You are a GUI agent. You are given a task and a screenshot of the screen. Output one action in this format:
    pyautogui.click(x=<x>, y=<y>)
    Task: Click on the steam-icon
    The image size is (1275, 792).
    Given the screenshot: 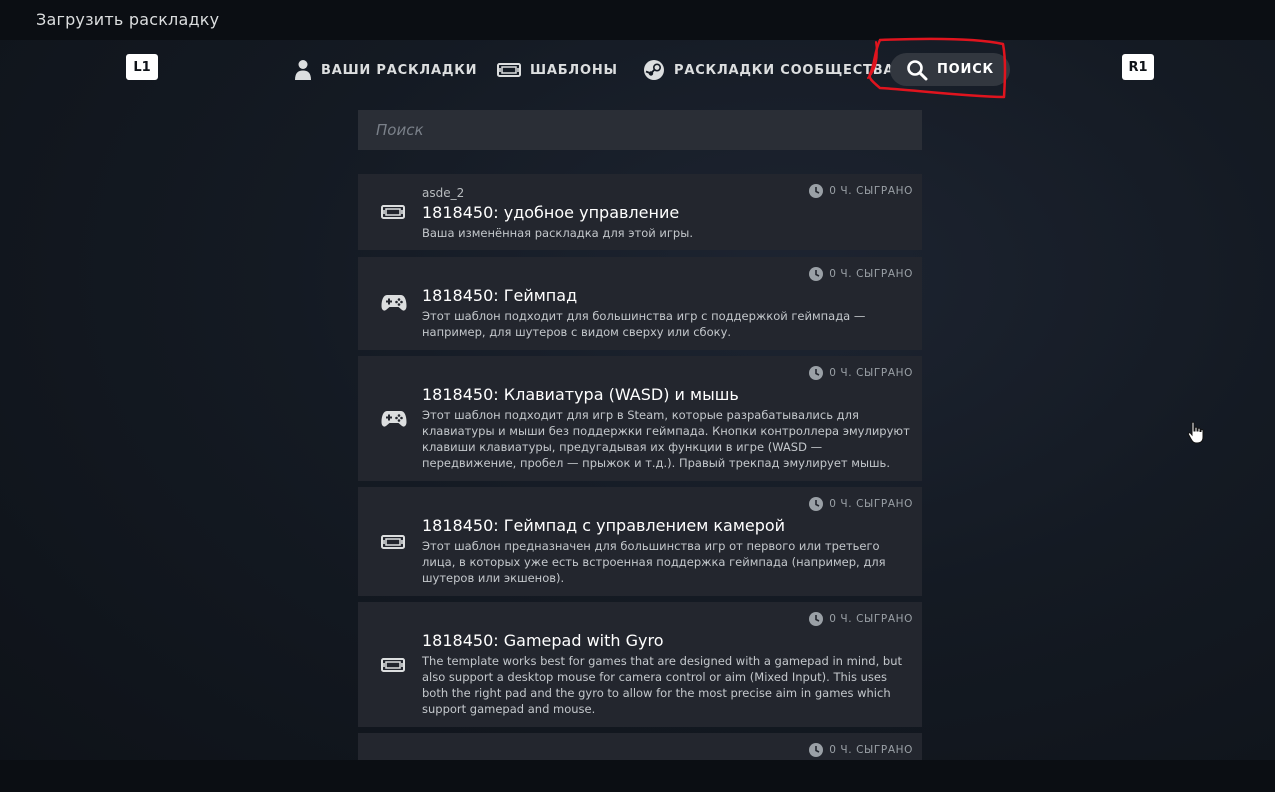 What is the action you would take?
    pyautogui.click(x=654, y=70)
    